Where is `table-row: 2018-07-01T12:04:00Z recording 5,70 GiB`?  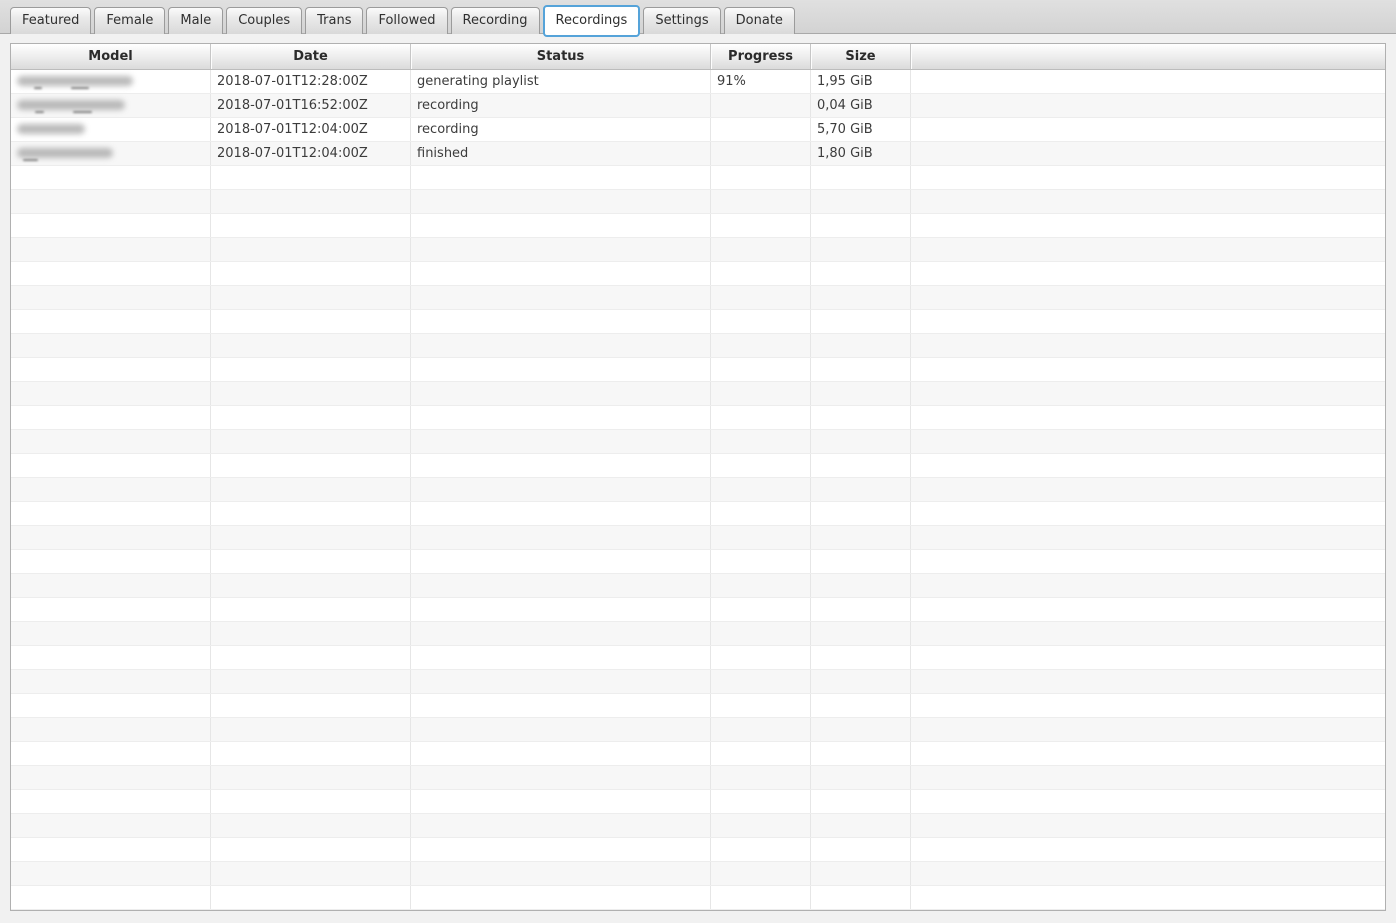
table-row: 2018-07-01T12:04:00Z recording 5,70 GiB is located at coordinates (698, 130).